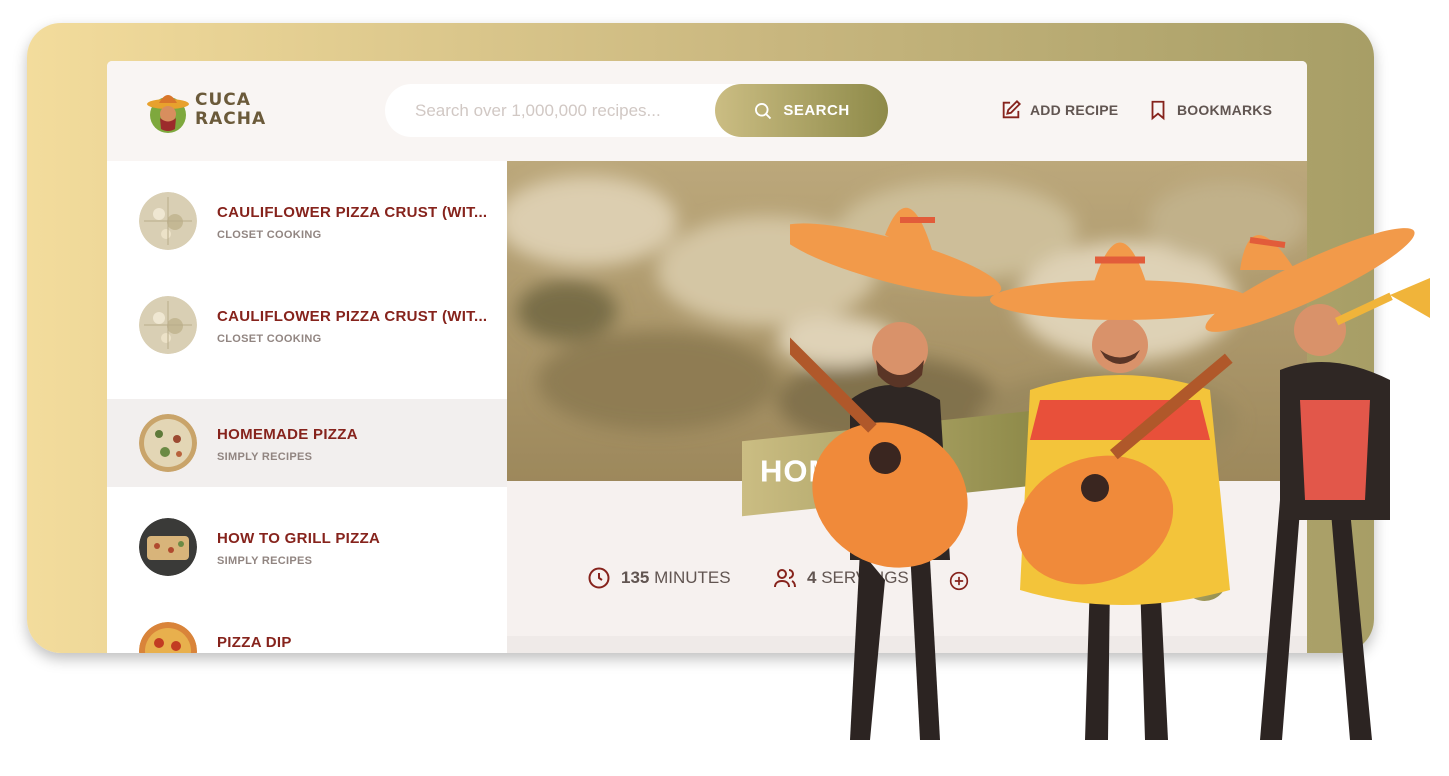 This screenshot has height=776, width=1449. I want to click on search-form: SEARCH, so click(636, 110).